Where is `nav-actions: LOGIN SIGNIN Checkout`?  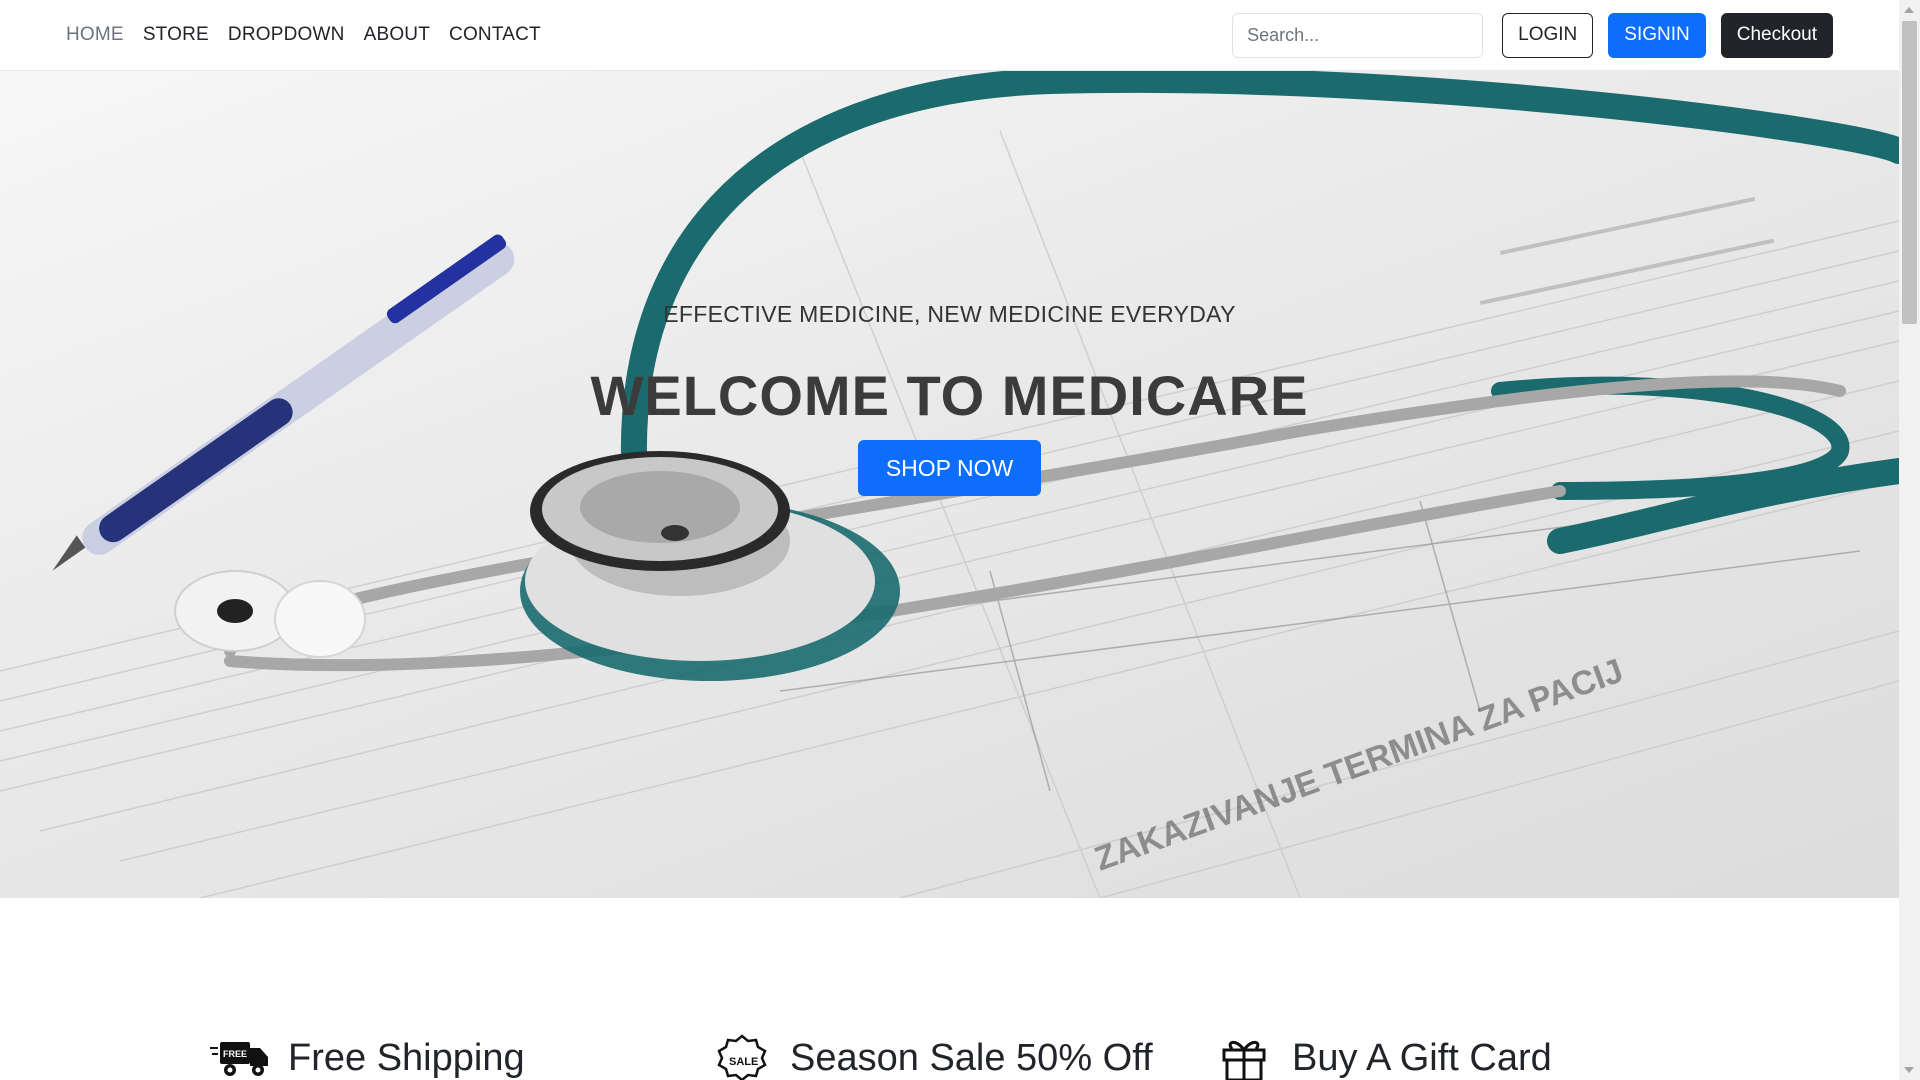
nav-actions: LOGIN SIGNIN Checkout is located at coordinates (1532, 35).